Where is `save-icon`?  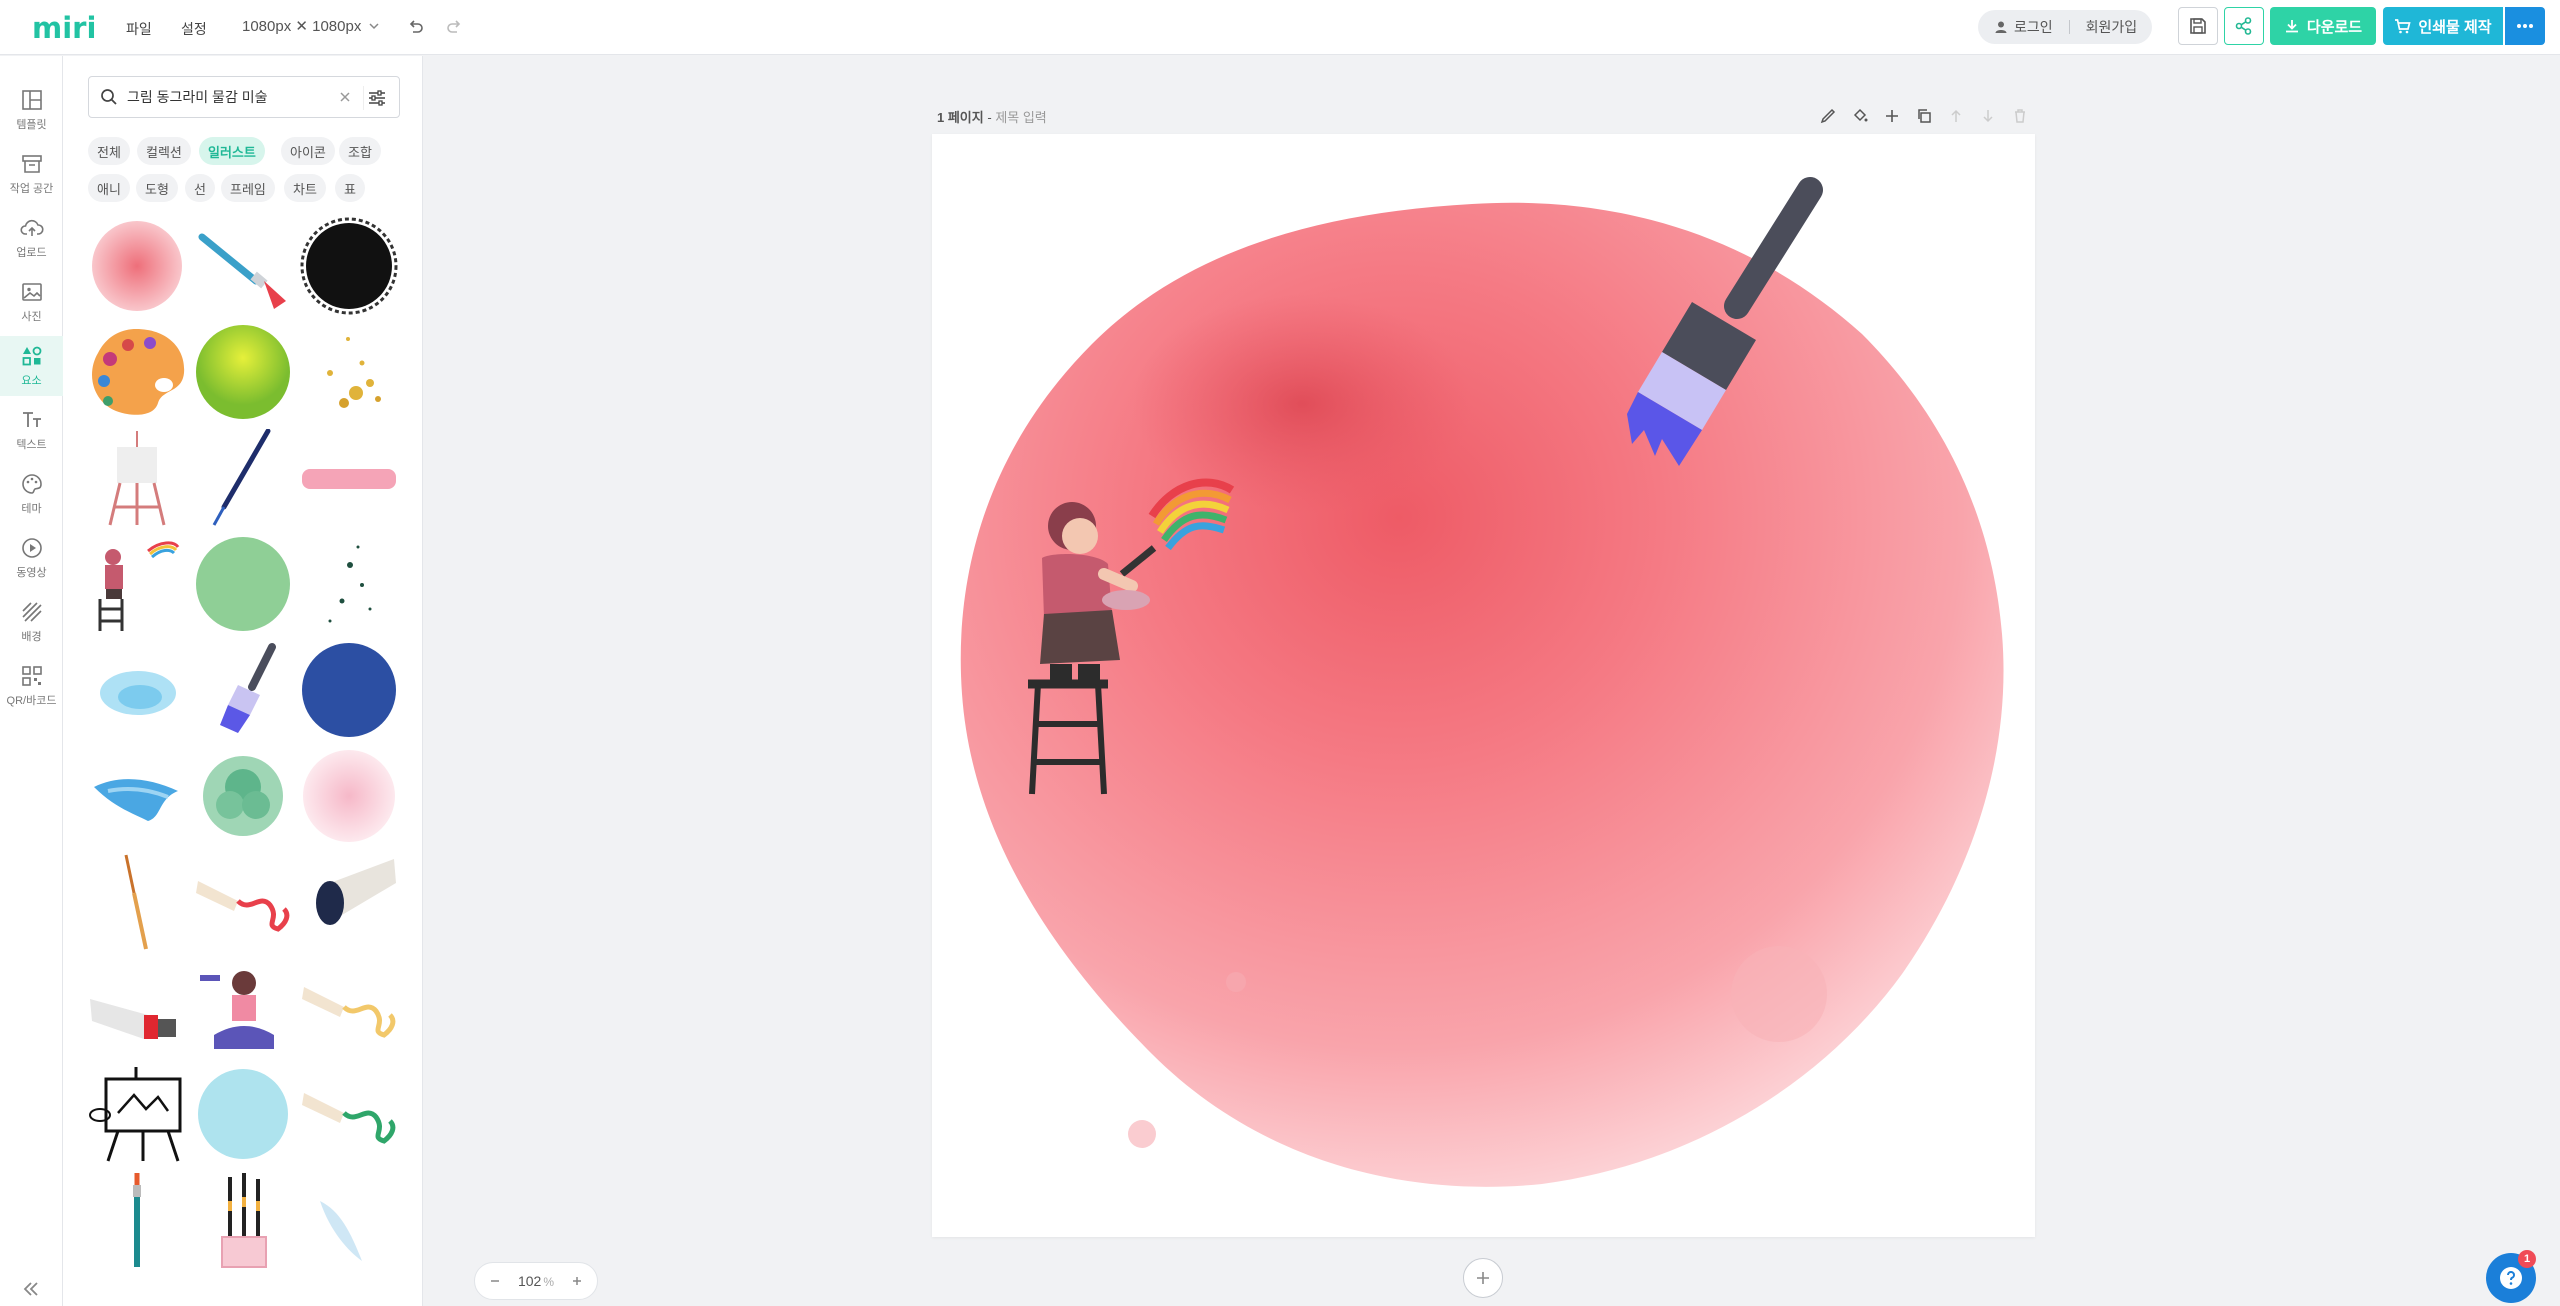 save-icon is located at coordinates (2198, 26).